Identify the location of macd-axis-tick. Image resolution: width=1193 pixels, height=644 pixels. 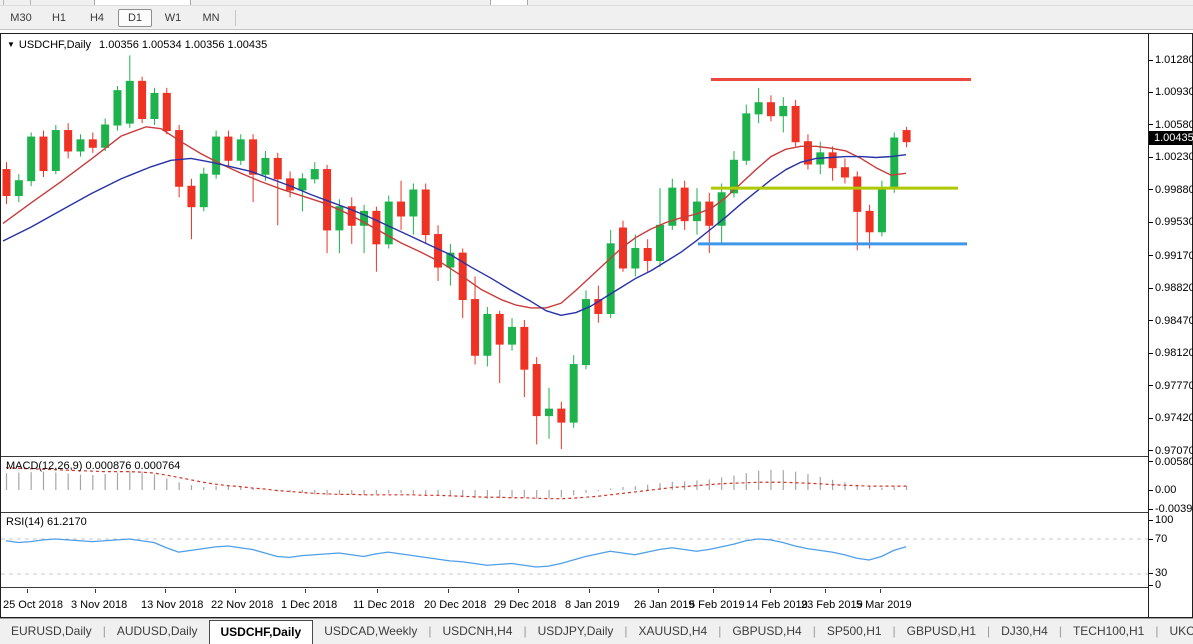
(1151, 509).